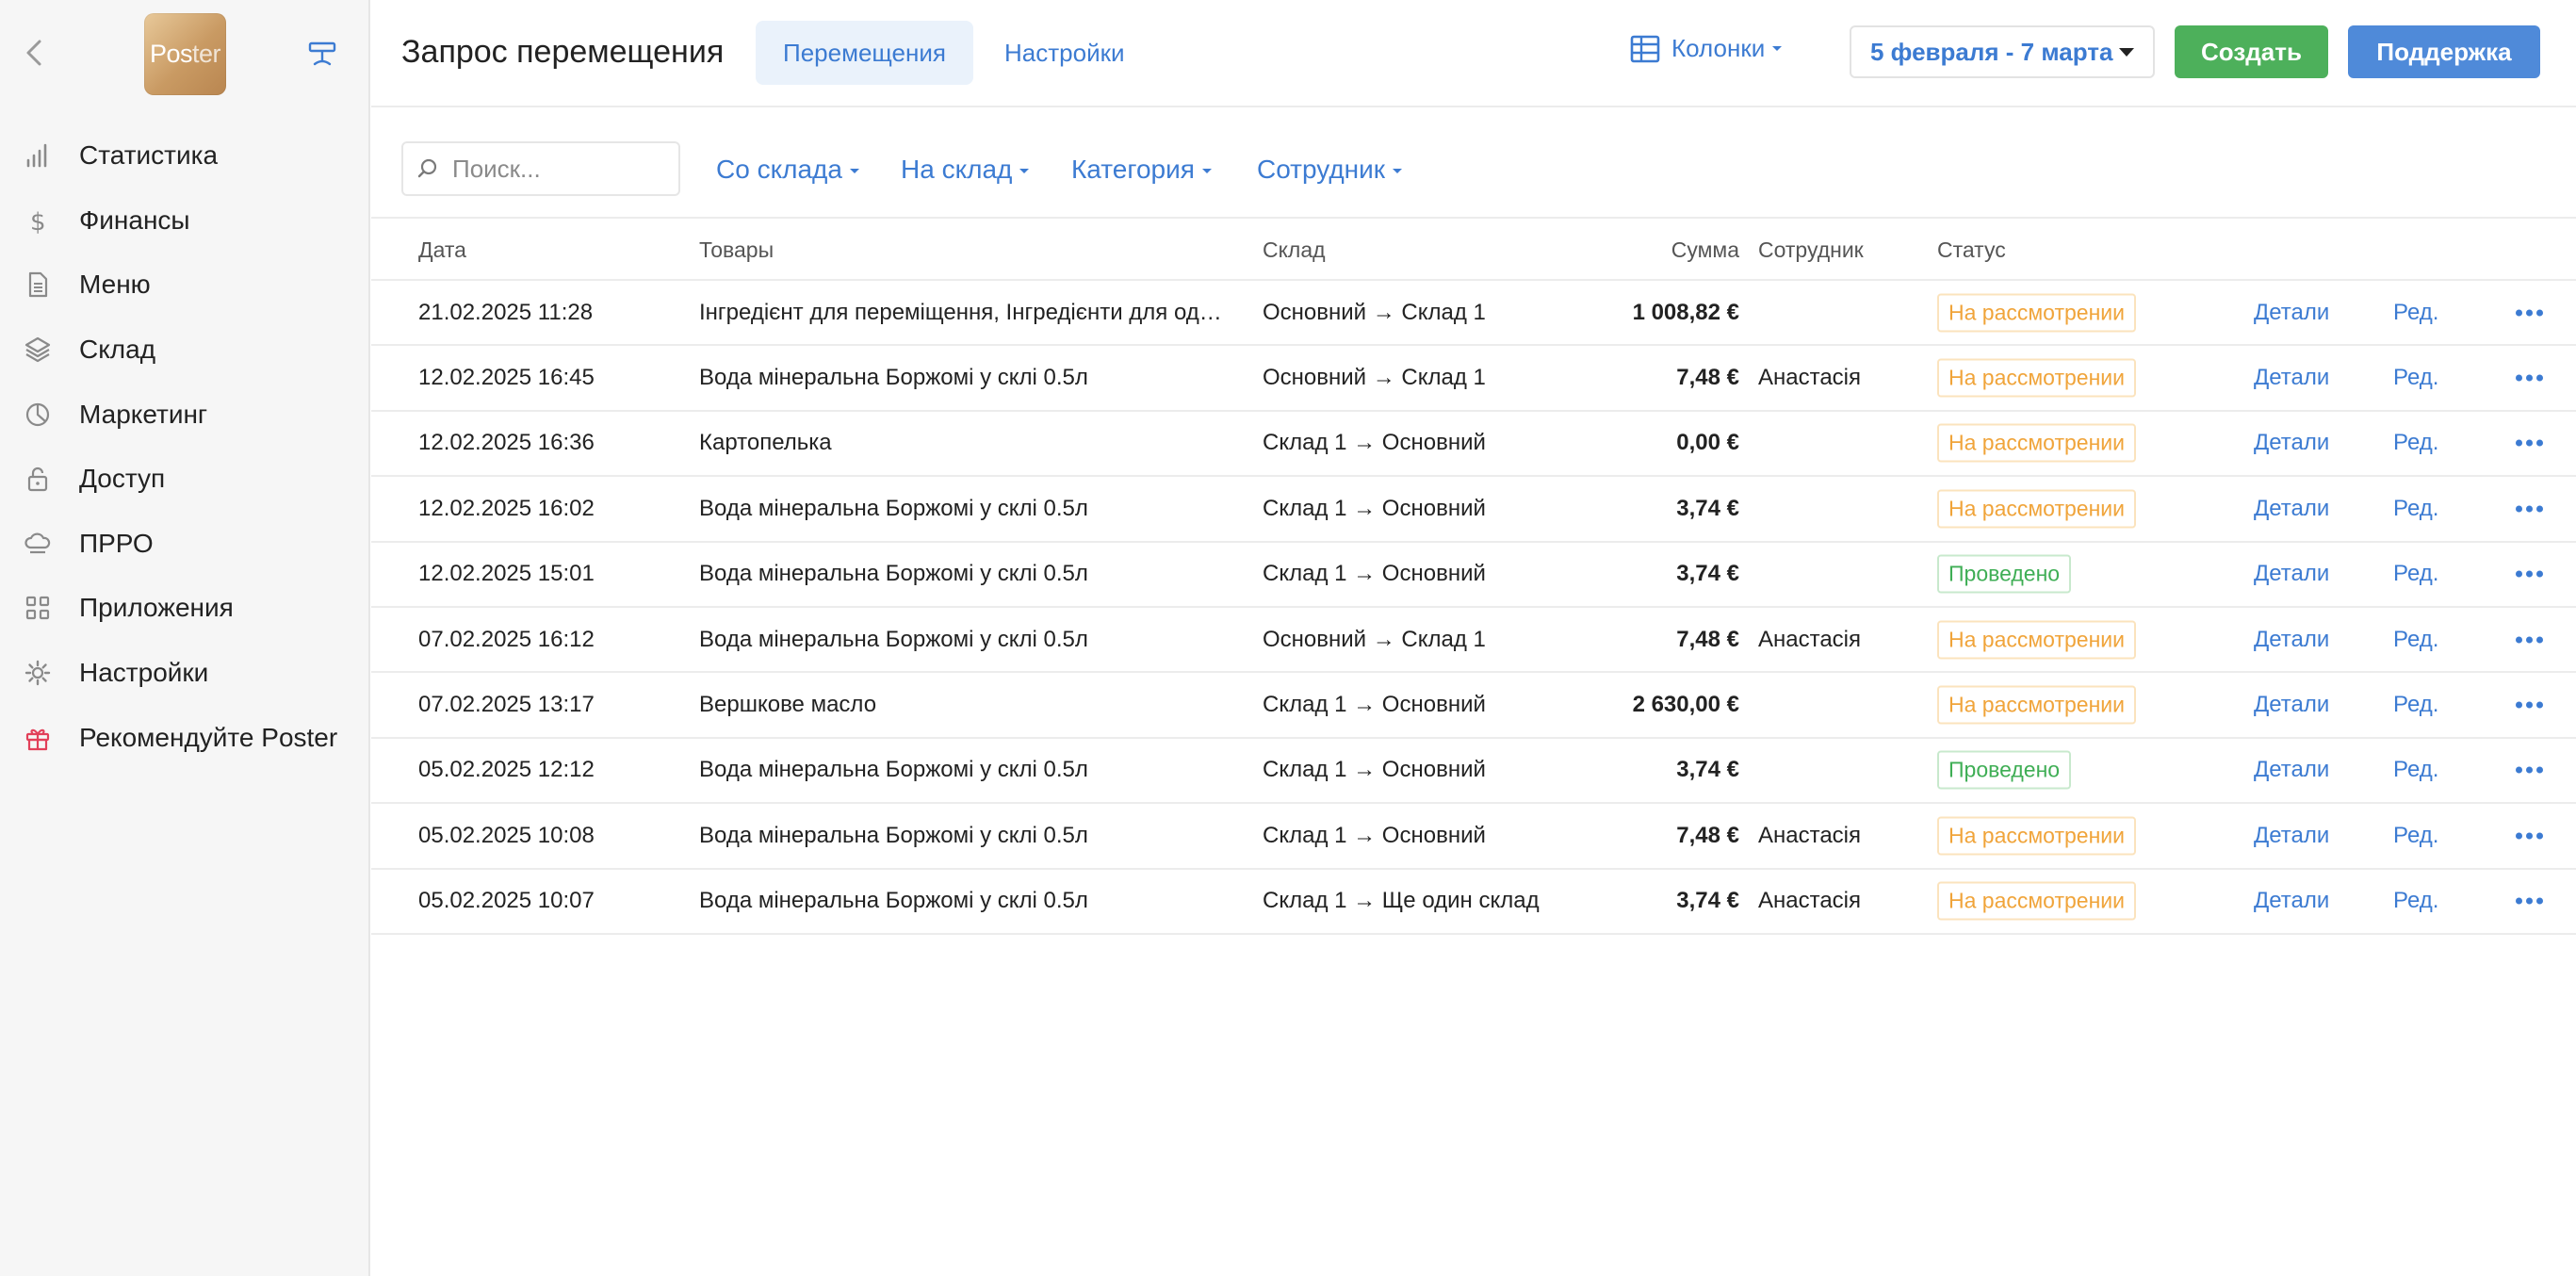 This screenshot has width=2576, height=1276. I want to click on layers-icon, so click(37, 349).